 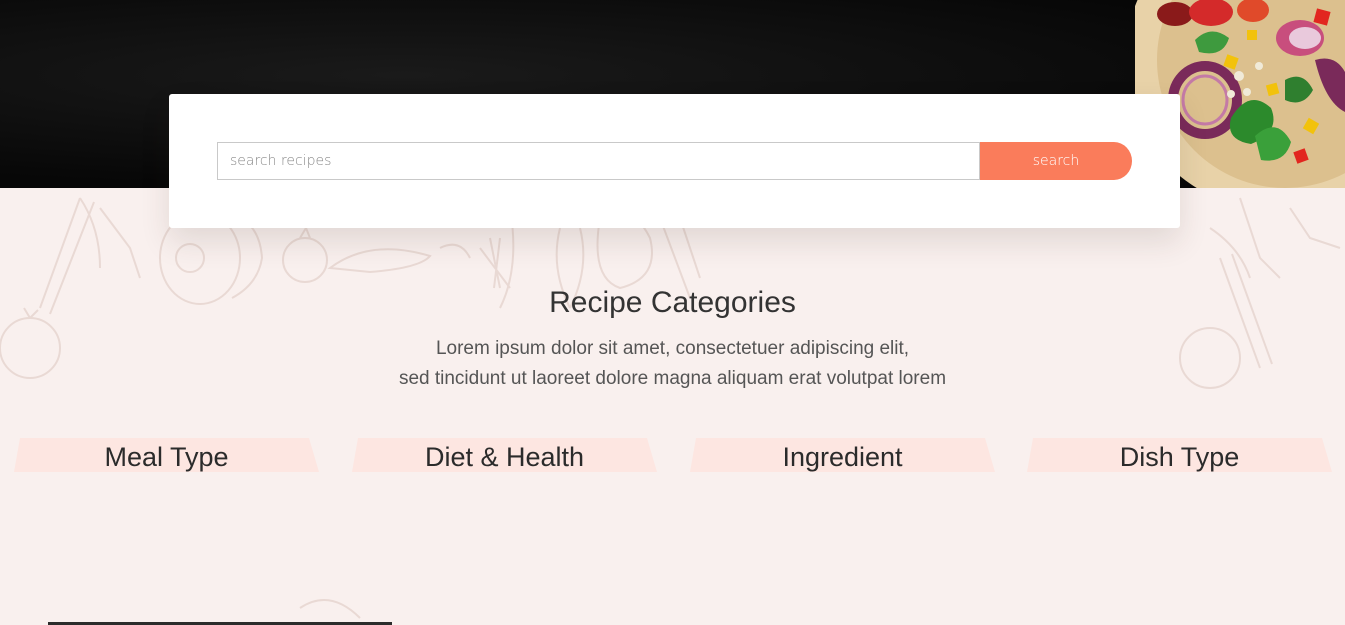 I want to click on category-ingredient: Ingredient, so click(x=842, y=455).